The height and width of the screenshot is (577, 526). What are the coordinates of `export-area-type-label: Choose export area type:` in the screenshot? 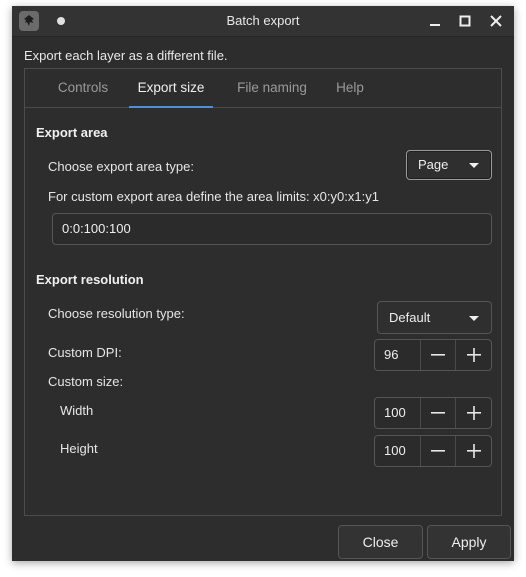 It's located at (121, 166).